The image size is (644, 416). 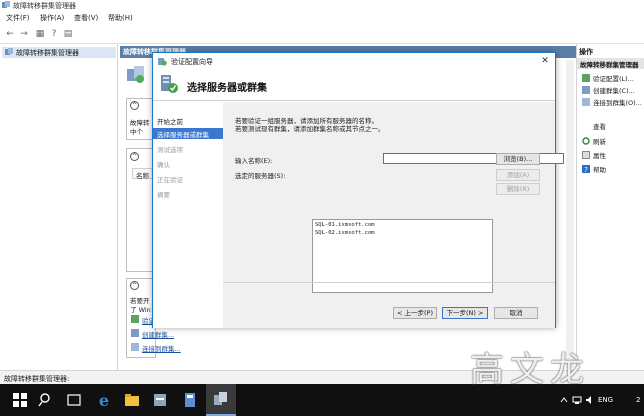 I want to click on action-help: ? 帮助, so click(x=613, y=169).